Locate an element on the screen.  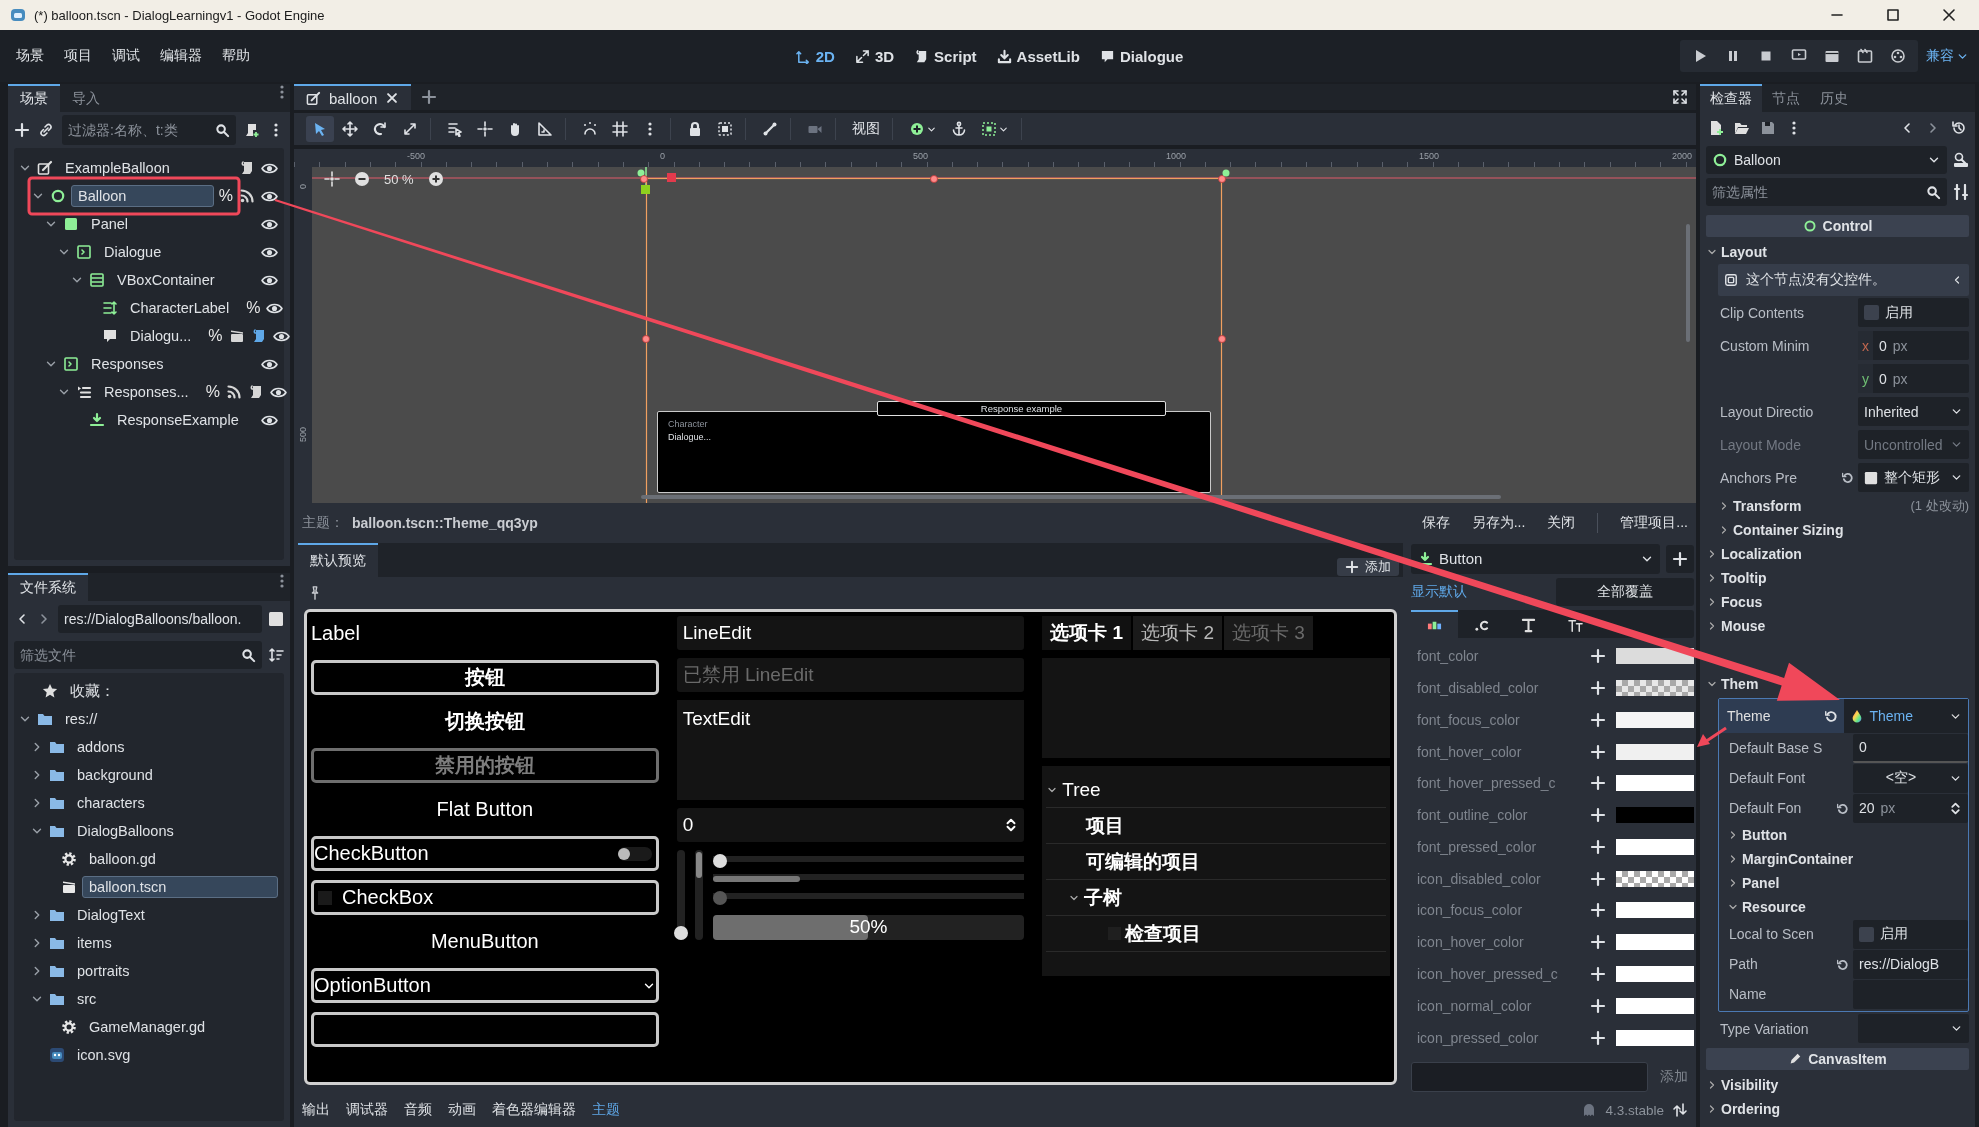
section-header: Layout is located at coordinates (1736, 252).